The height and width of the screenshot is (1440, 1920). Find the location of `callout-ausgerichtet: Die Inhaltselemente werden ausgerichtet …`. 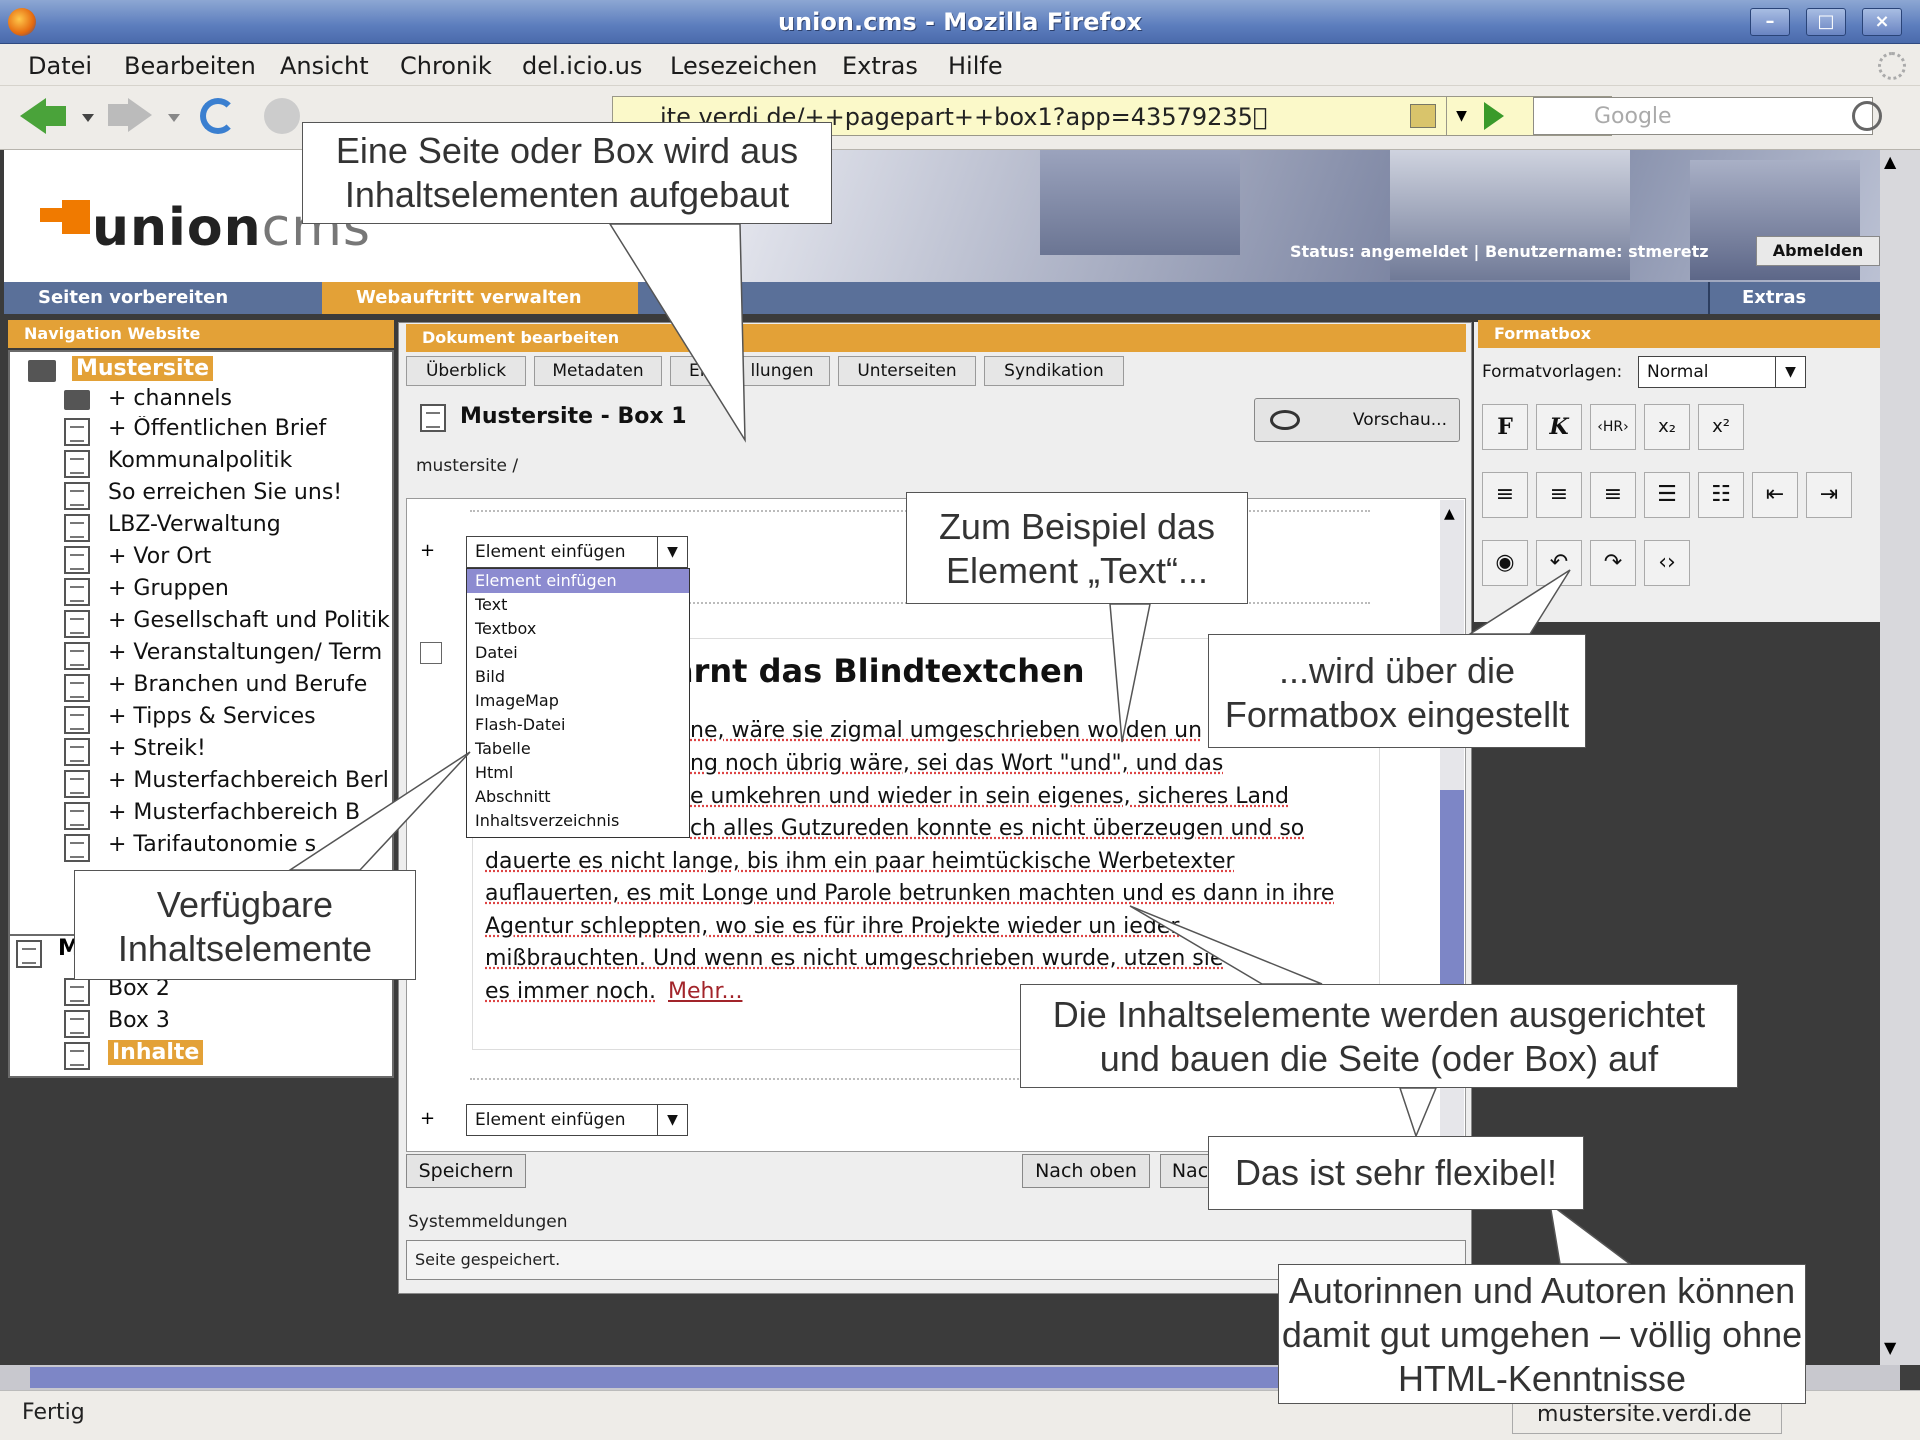

callout-ausgerichtet: Die Inhaltselemente werden ausgerichtet … is located at coordinates (1379, 1036).